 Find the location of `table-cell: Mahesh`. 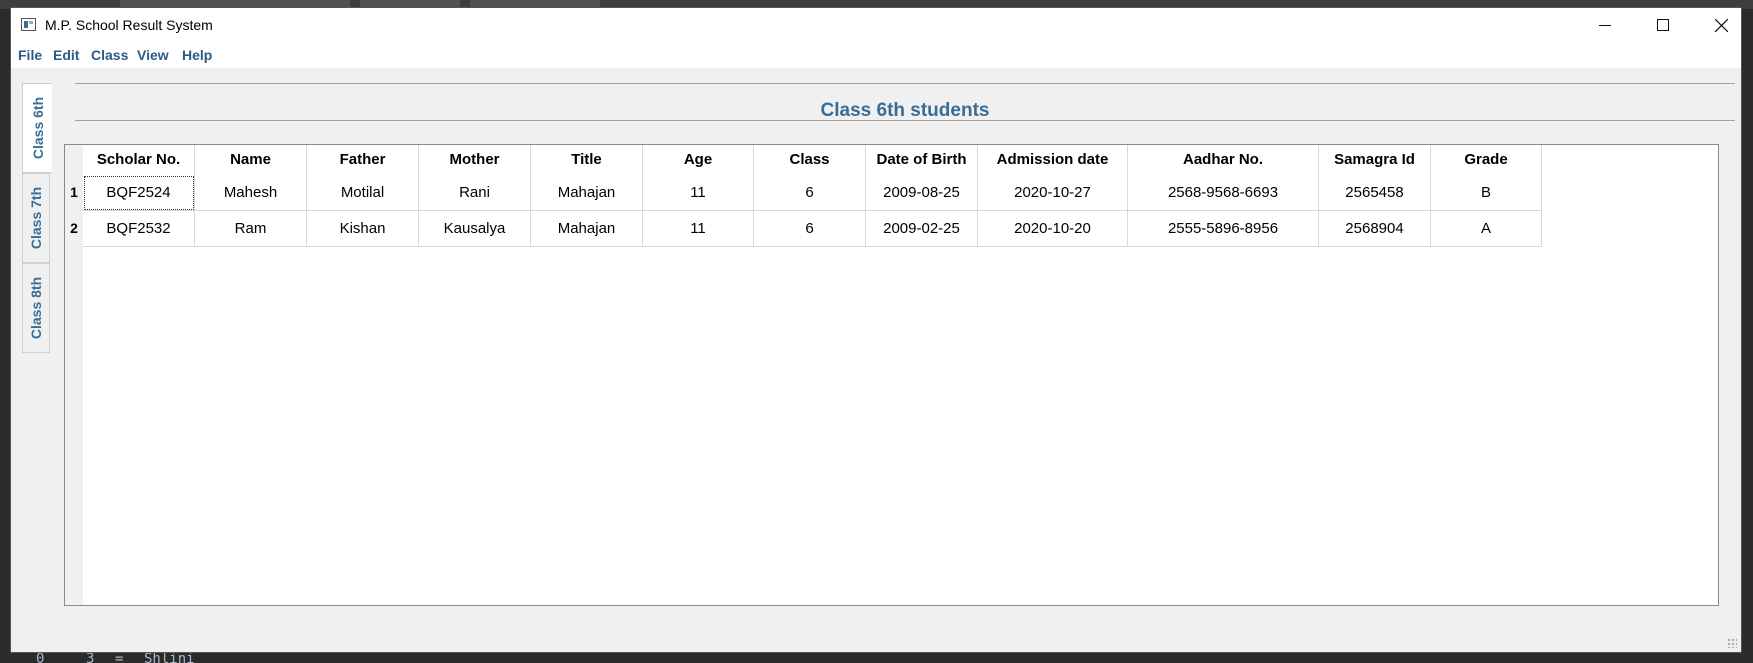

table-cell: Mahesh is located at coordinates (251, 193).